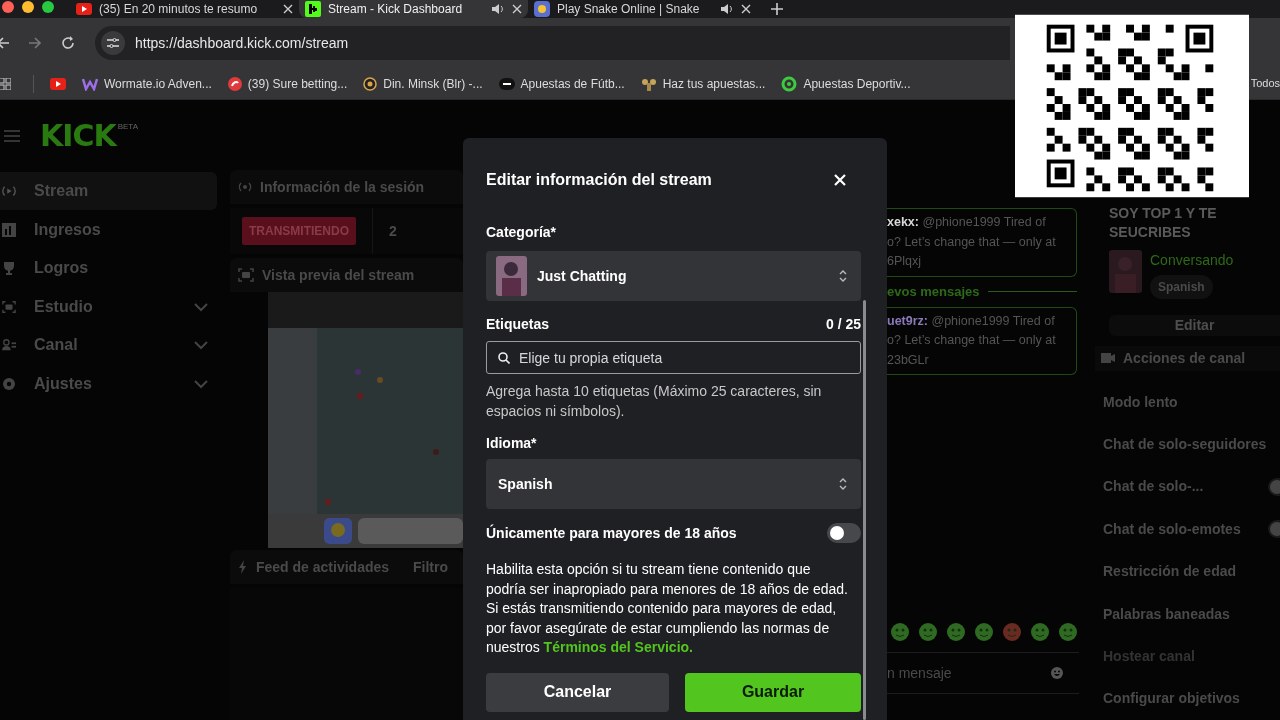  What do you see at coordinates (35, 43) in the screenshot?
I see `forward-icon` at bounding box center [35, 43].